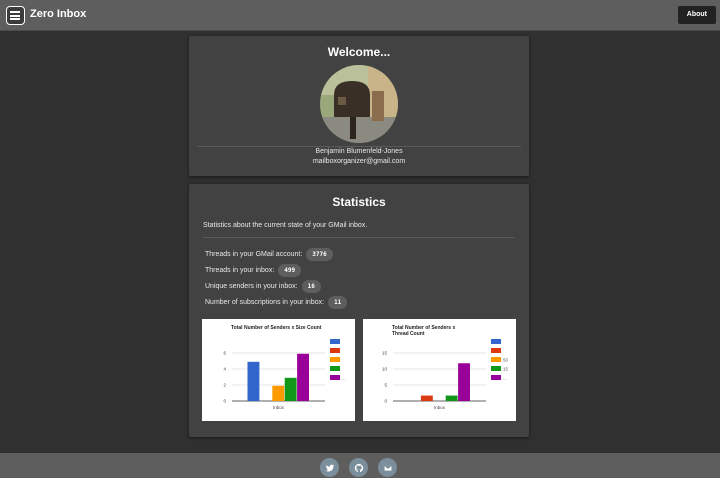 This screenshot has width=720, height=478. What do you see at coordinates (254, 254) in the screenshot?
I see `stat-label: Threads in your GMail account:` at bounding box center [254, 254].